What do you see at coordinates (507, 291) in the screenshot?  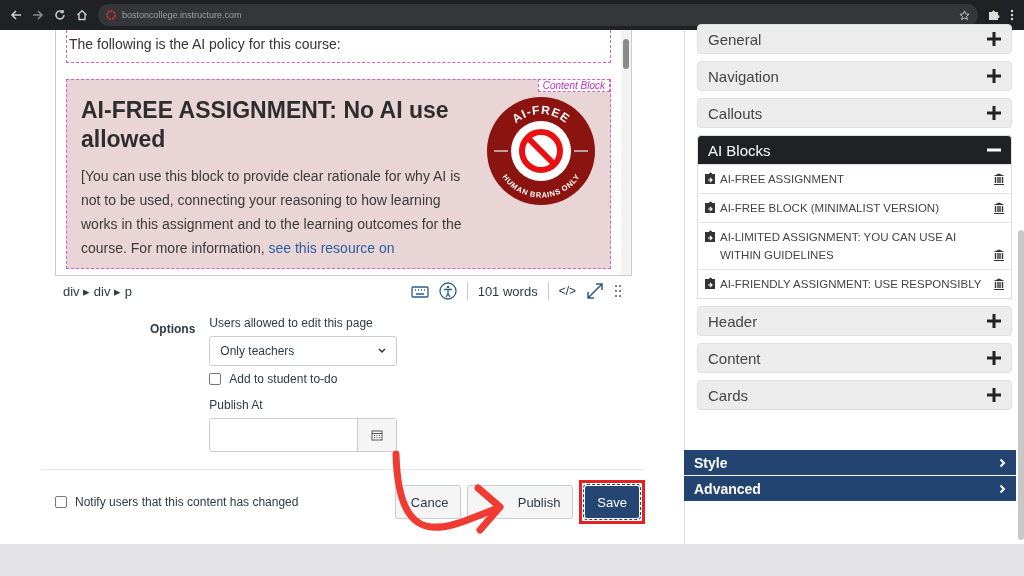 I see `word-count: 101 words` at bounding box center [507, 291].